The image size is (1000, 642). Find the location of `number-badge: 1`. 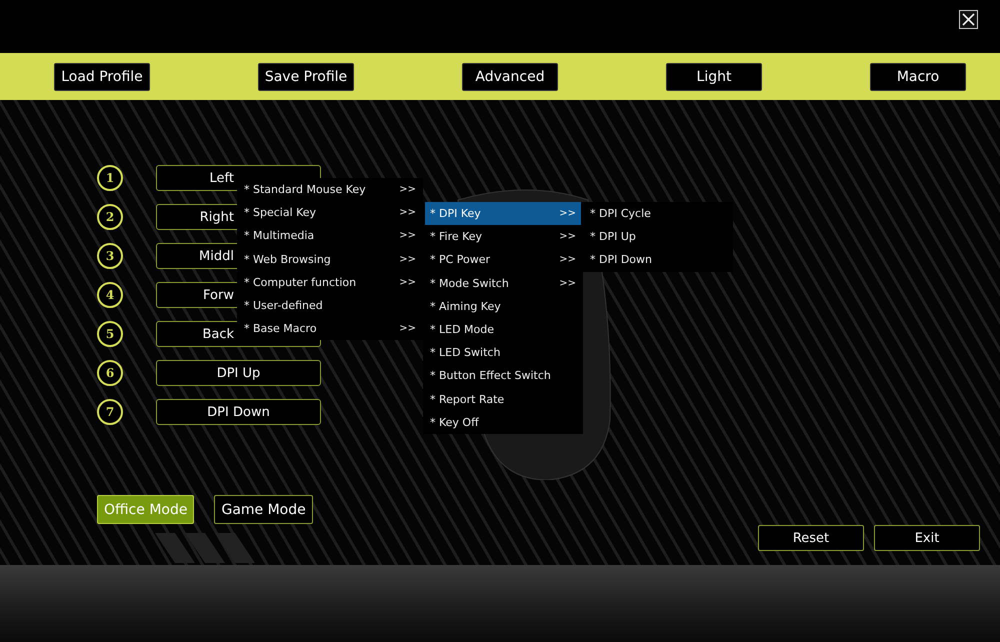

number-badge: 1 is located at coordinates (110, 178).